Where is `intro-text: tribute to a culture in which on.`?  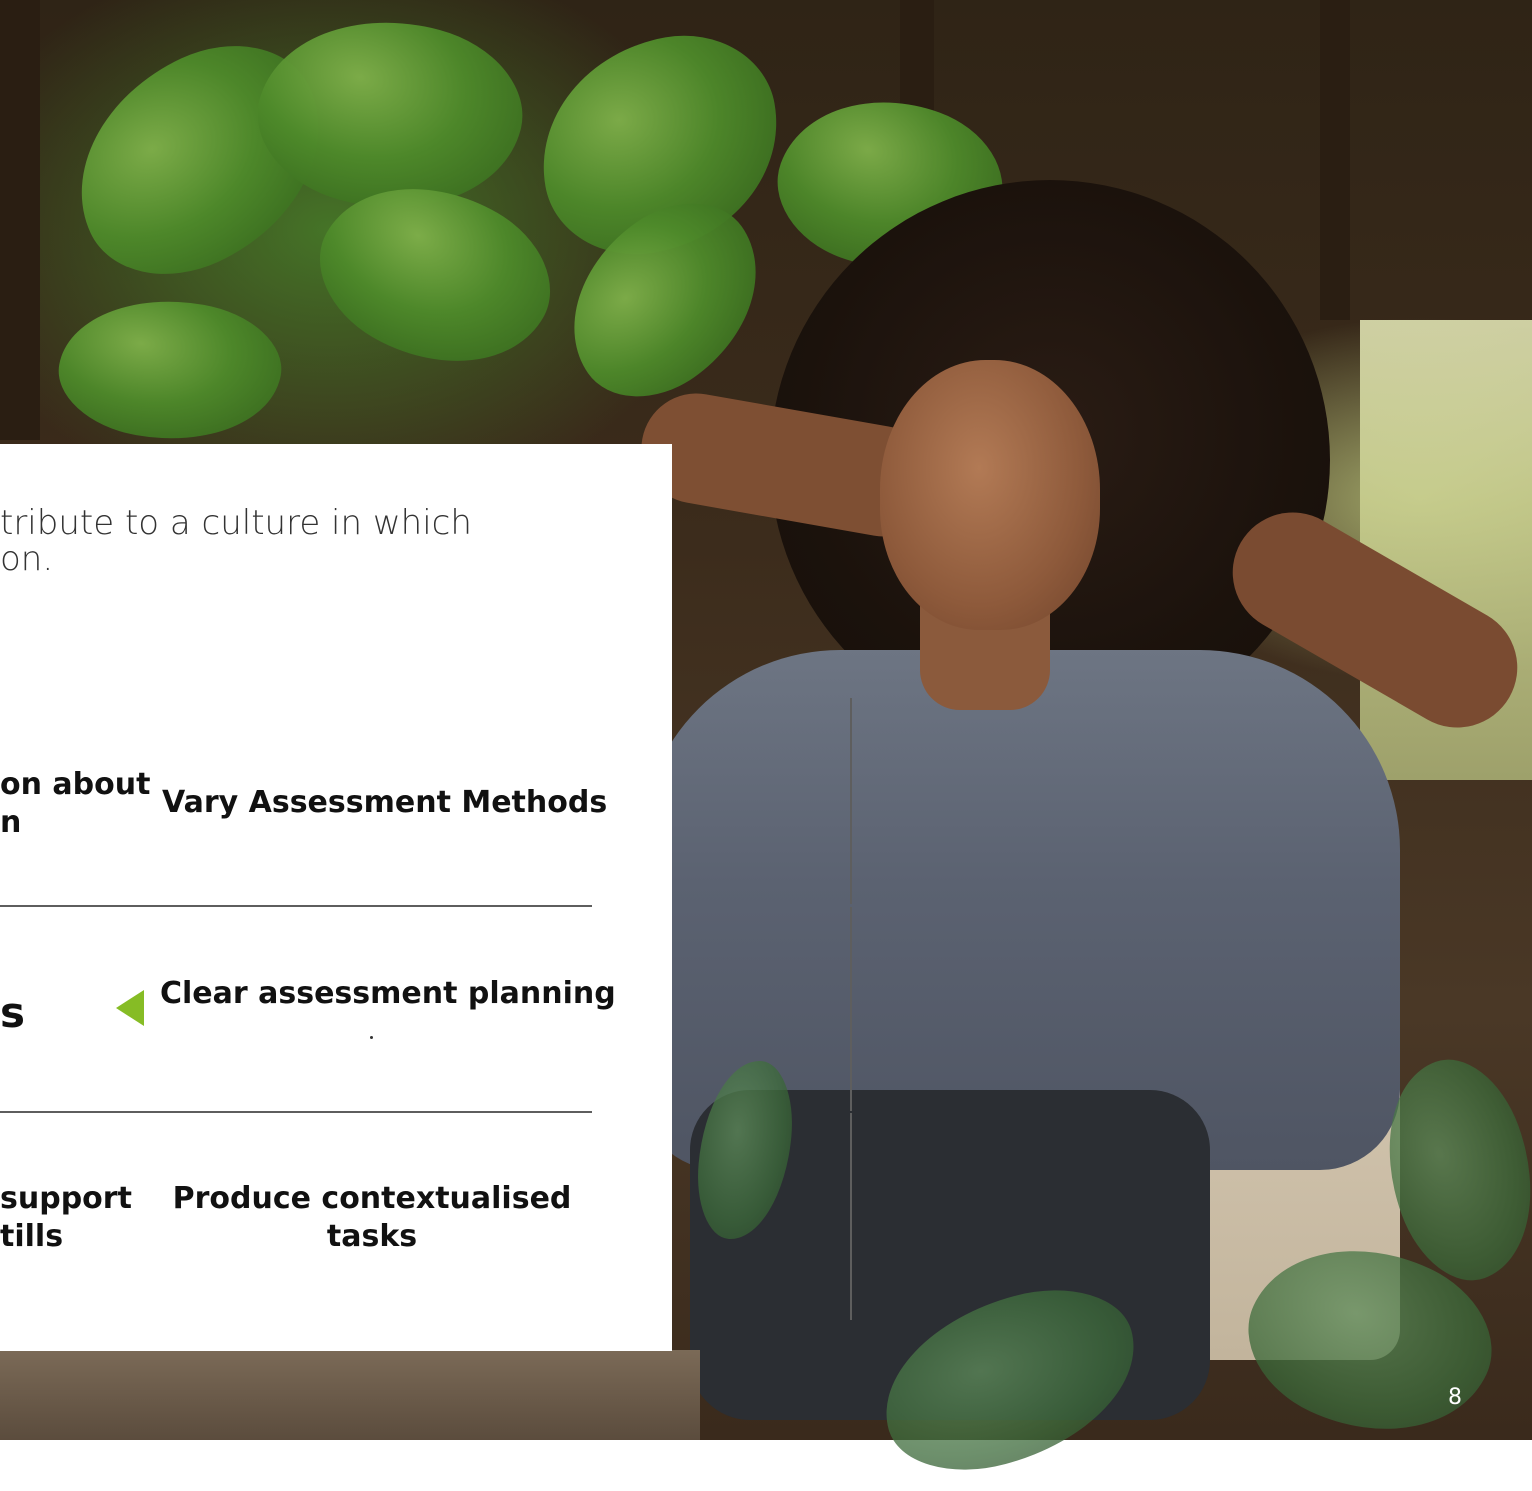 intro-text: tribute to a culture in which on. is located at coordinates (236, 541).